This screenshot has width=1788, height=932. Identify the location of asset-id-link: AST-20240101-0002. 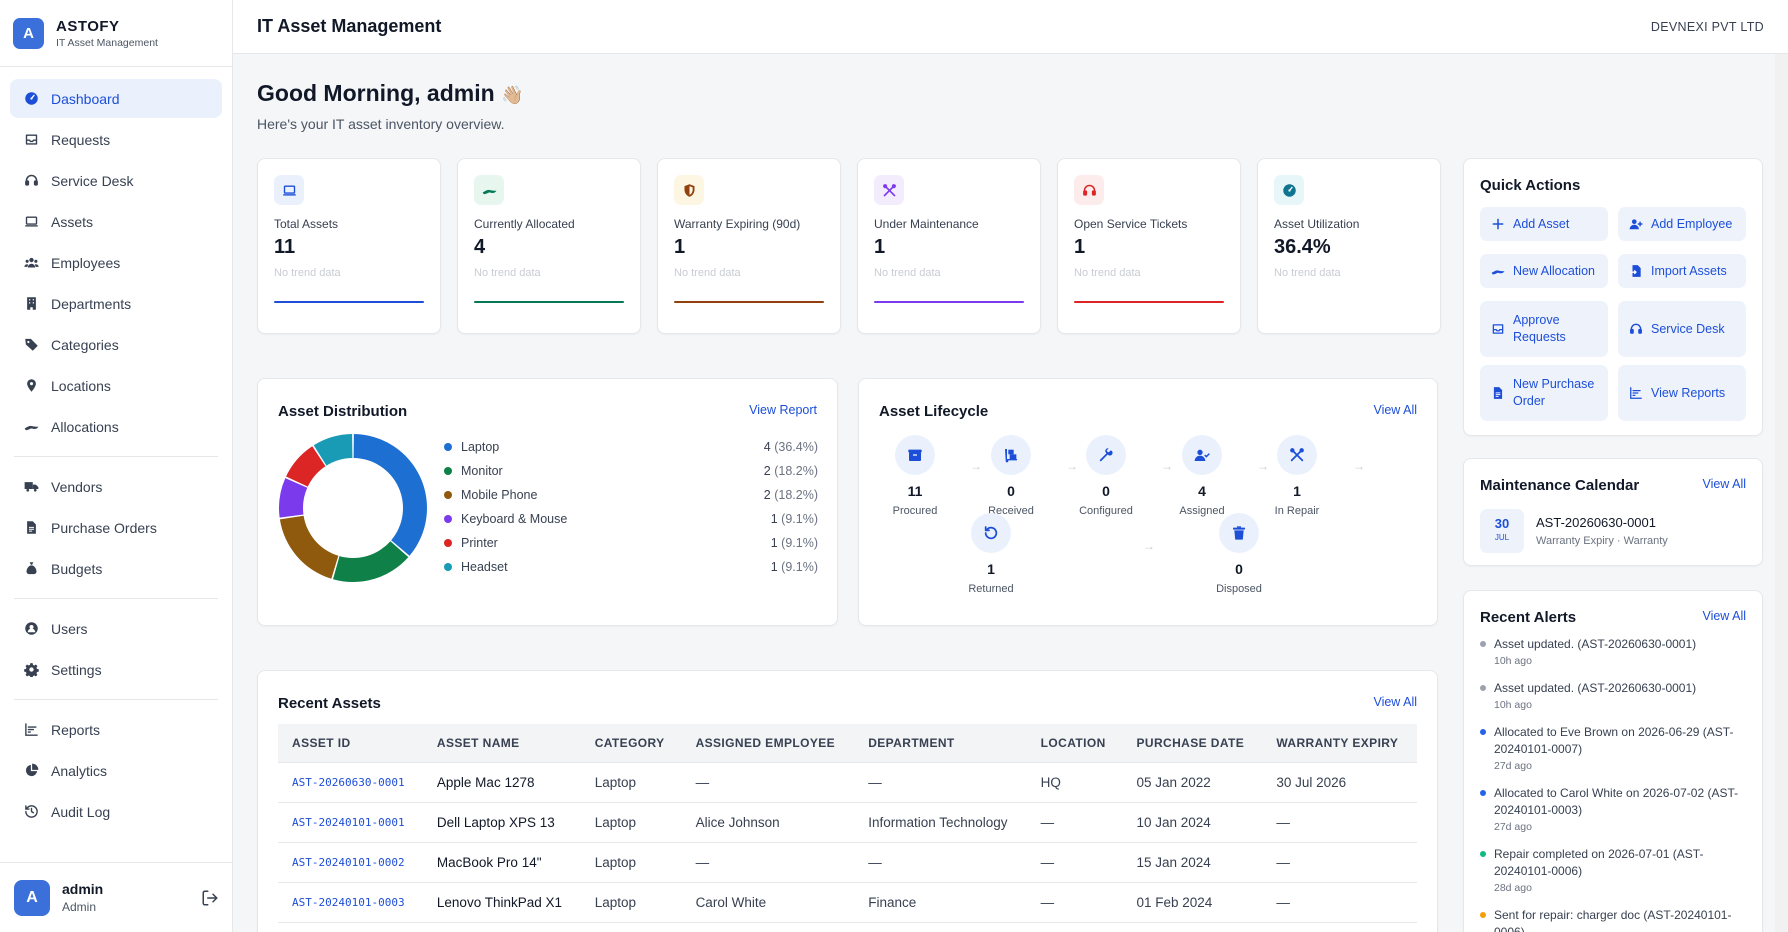
(350, 862).